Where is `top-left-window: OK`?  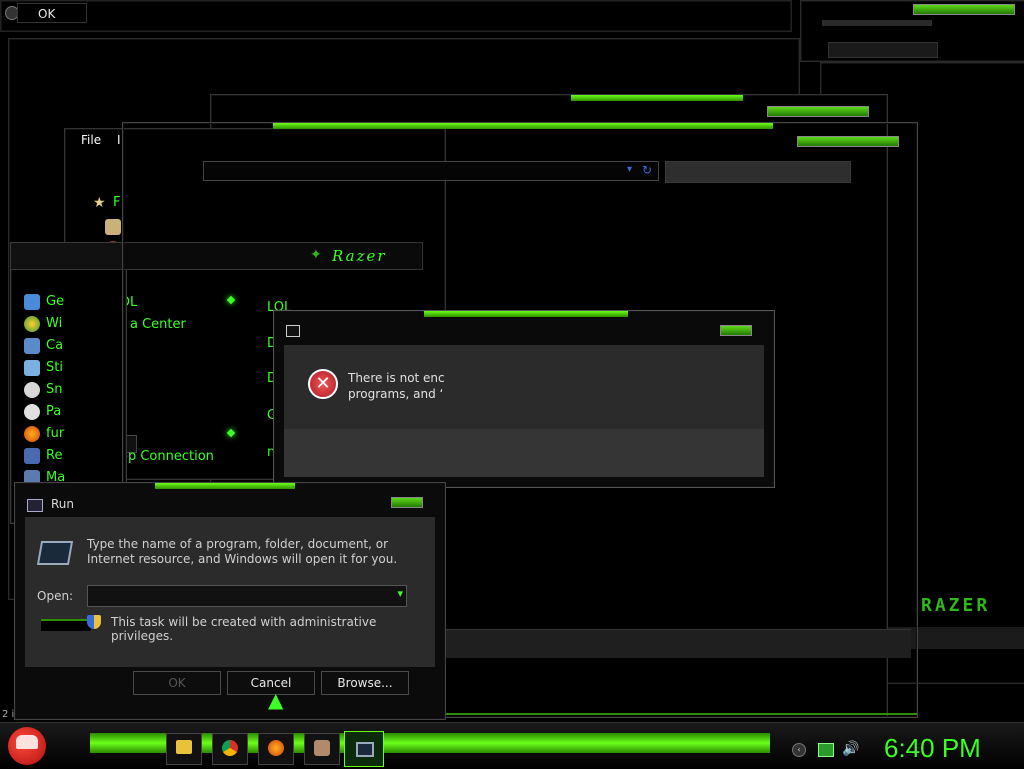 top-left-window: OK is located at coordinates (396, 16).